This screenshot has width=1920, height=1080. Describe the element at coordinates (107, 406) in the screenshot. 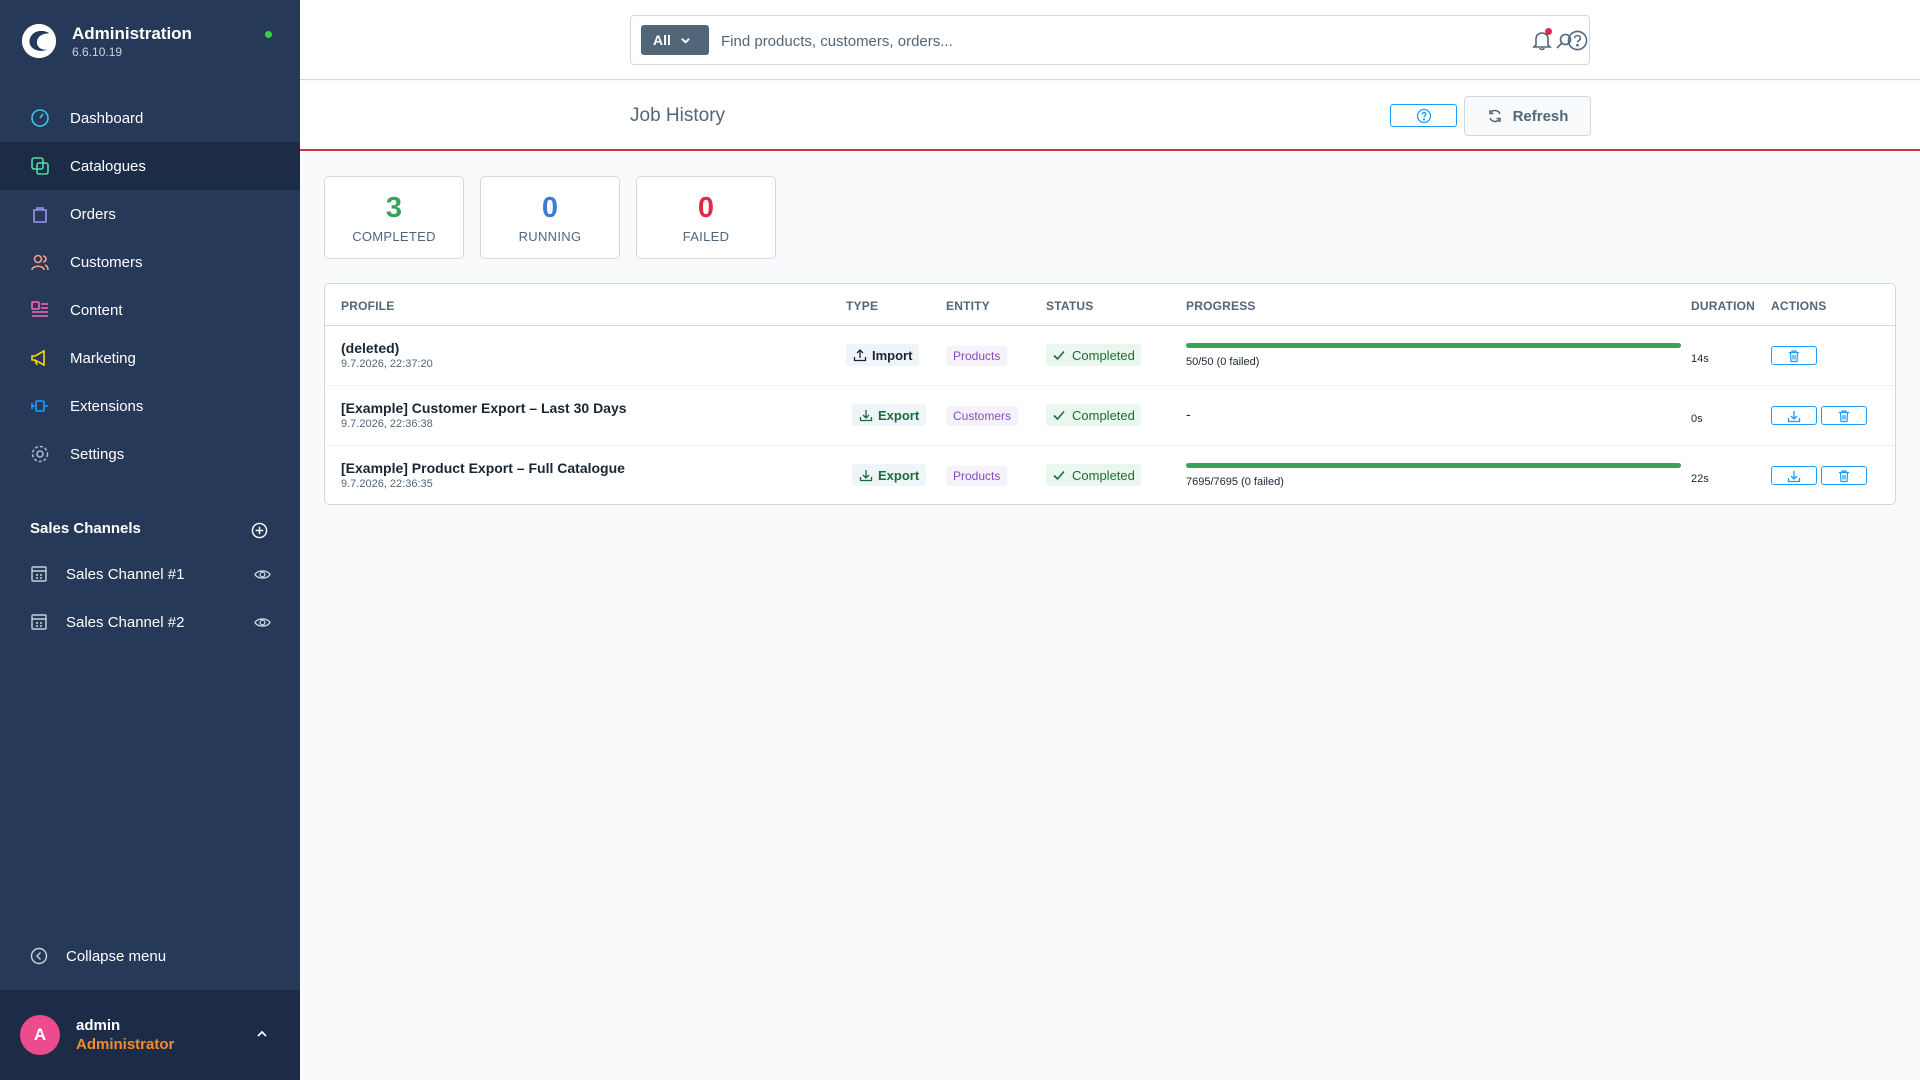

I see `nav-label: Extensions` at that location.